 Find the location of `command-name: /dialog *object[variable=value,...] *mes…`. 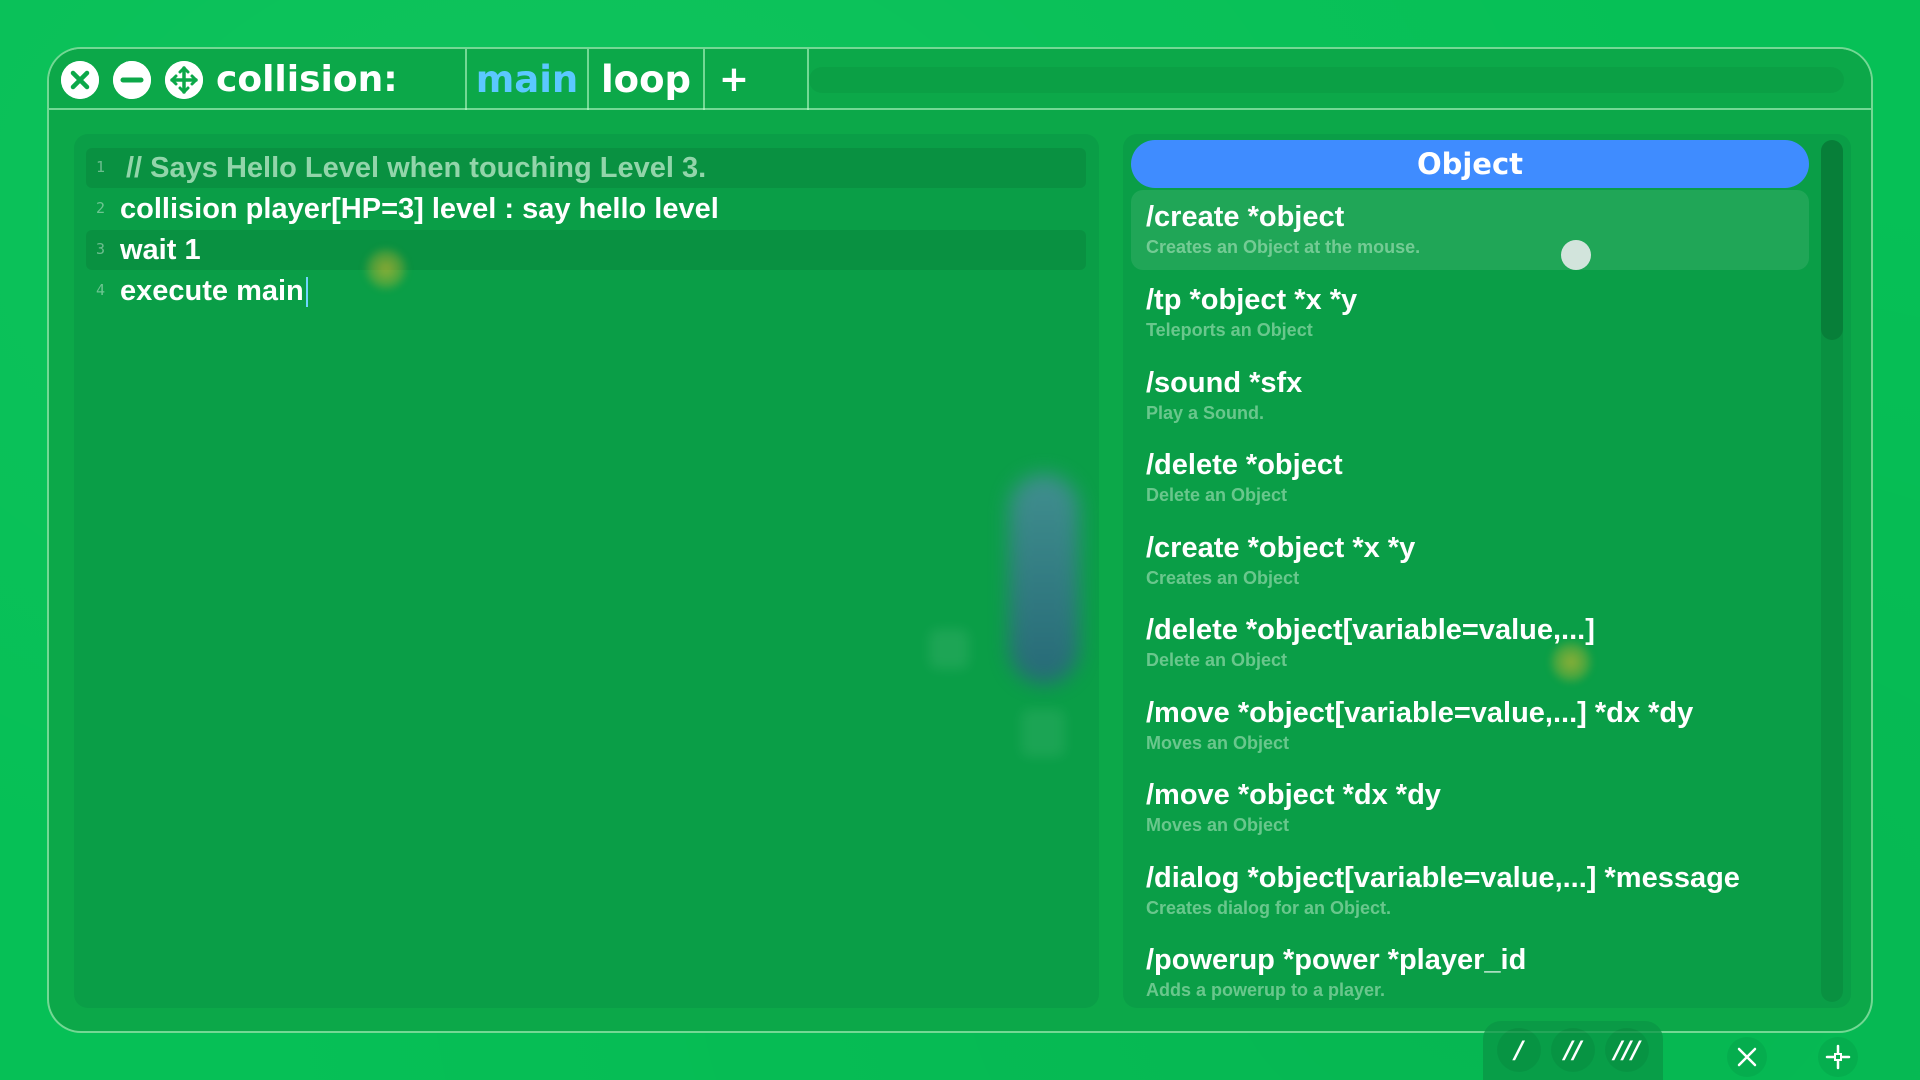

command-name: /dialog *object[variable=value,...] *mes… is located at coordinates (1443, 878).